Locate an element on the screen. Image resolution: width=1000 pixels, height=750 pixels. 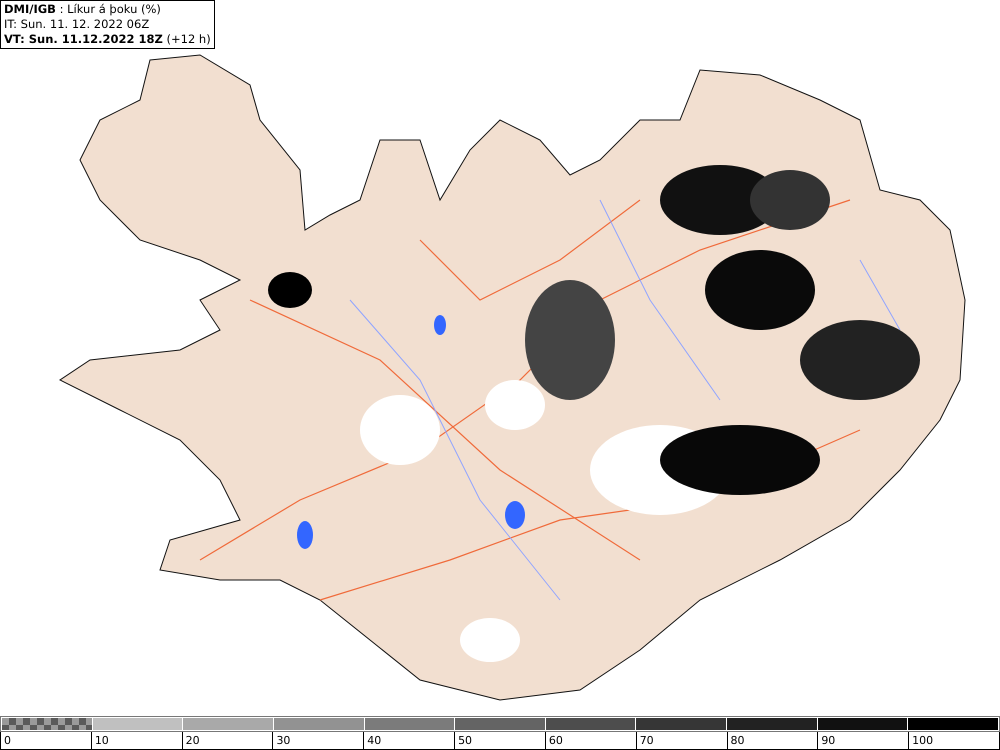
scale-label: 40 is located at coordinates (408, 740).